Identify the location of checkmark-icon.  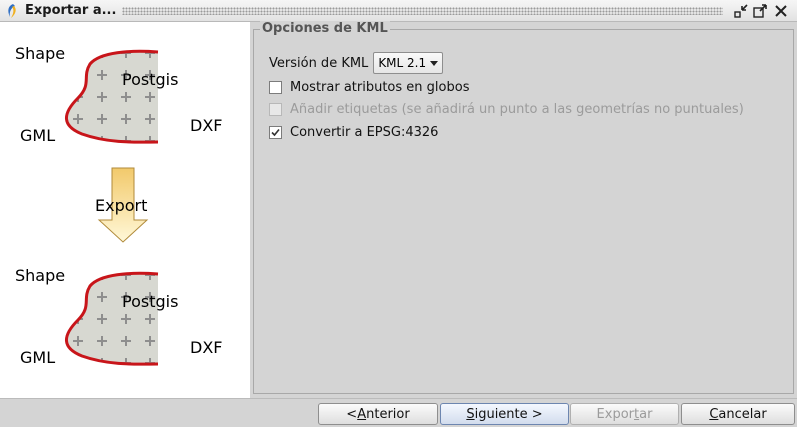
(275, 132).